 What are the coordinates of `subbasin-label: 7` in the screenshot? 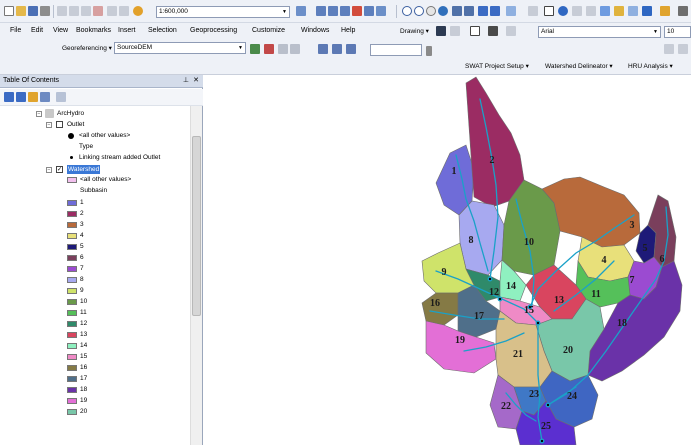 It's located at (632, 280).